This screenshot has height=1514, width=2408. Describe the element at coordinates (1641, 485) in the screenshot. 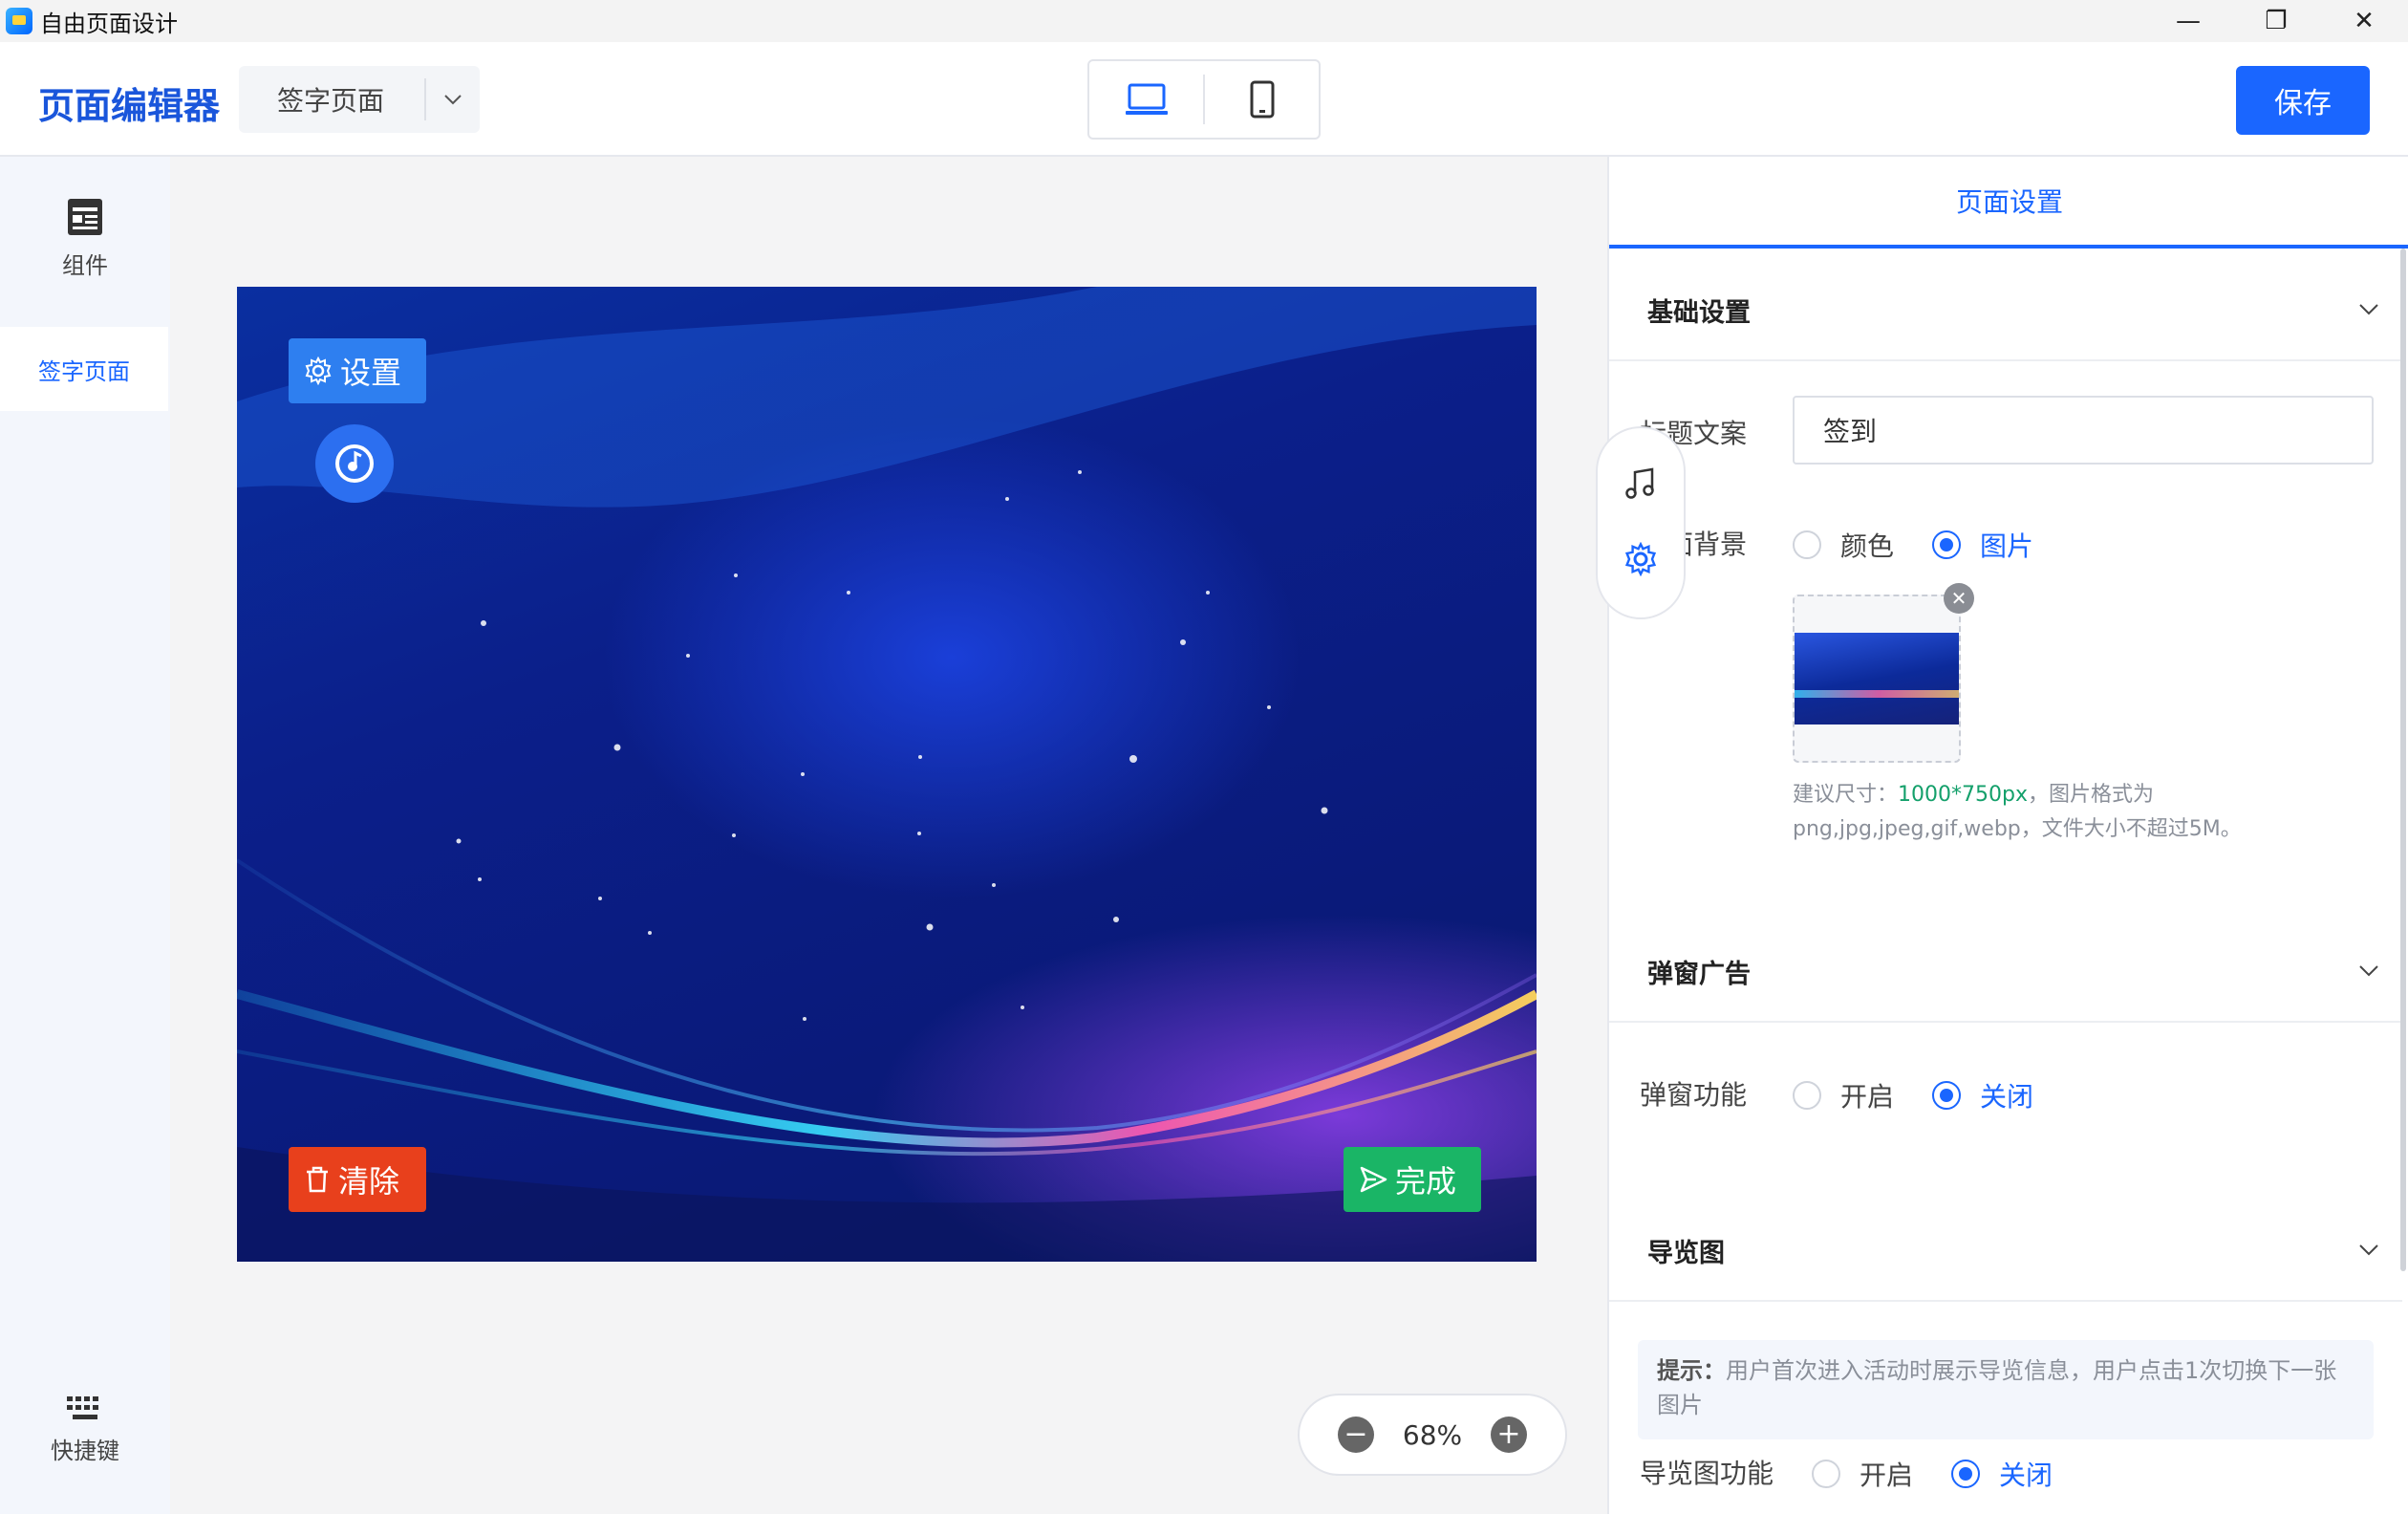

I see `music-icon` at that location.